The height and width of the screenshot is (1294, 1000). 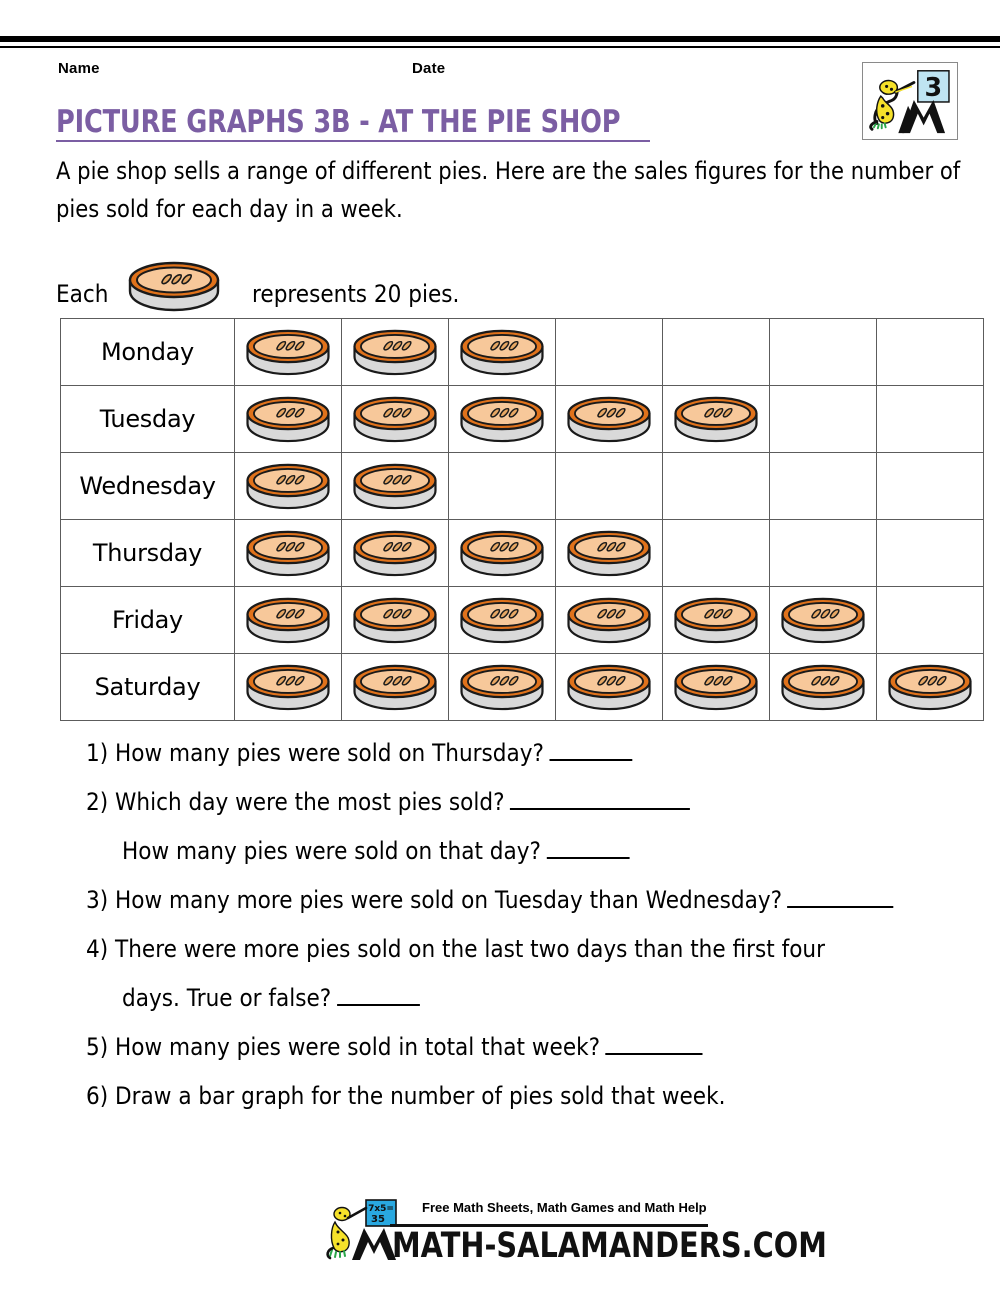 What do you see at coordinates (330, 753) in the screenshot?
I see `question-text: How many pies were sold on Thursday?` at bounding box center [330, 753].